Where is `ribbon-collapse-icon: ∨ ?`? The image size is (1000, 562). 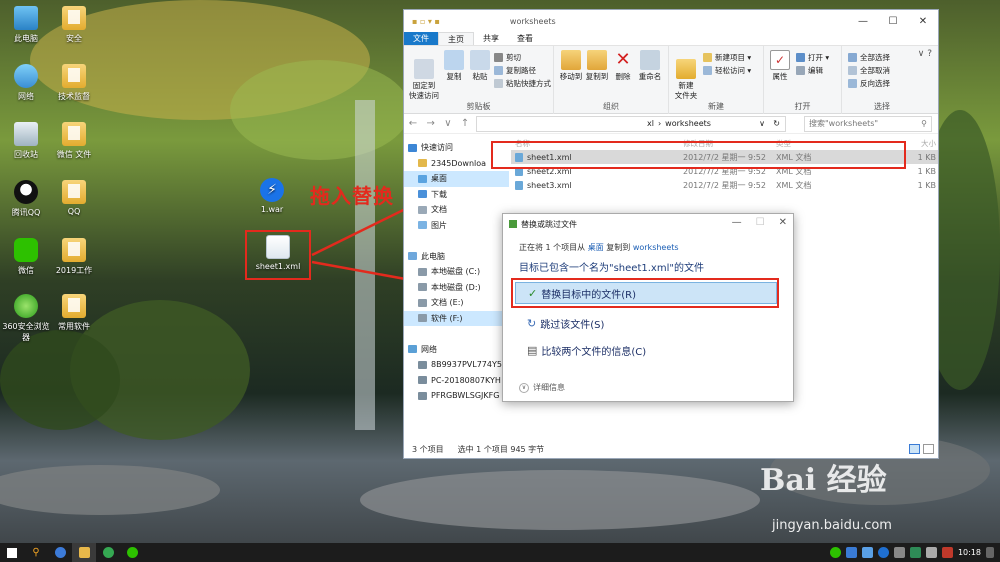 ribbon-collapse-icon: ∨ ? is located at coordinates (925, 54).